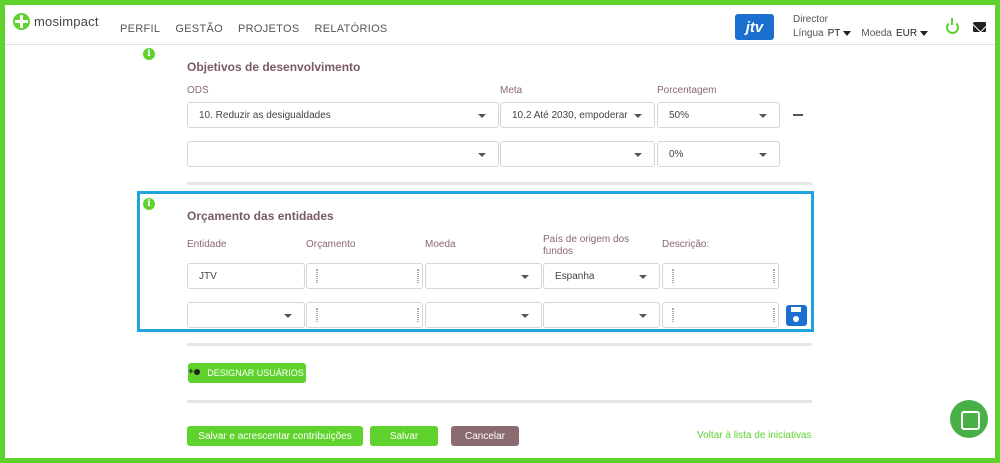  Describe the element at coordinates (876, 33) in the screenshot. I see `currency-label: Moeda` at that location.